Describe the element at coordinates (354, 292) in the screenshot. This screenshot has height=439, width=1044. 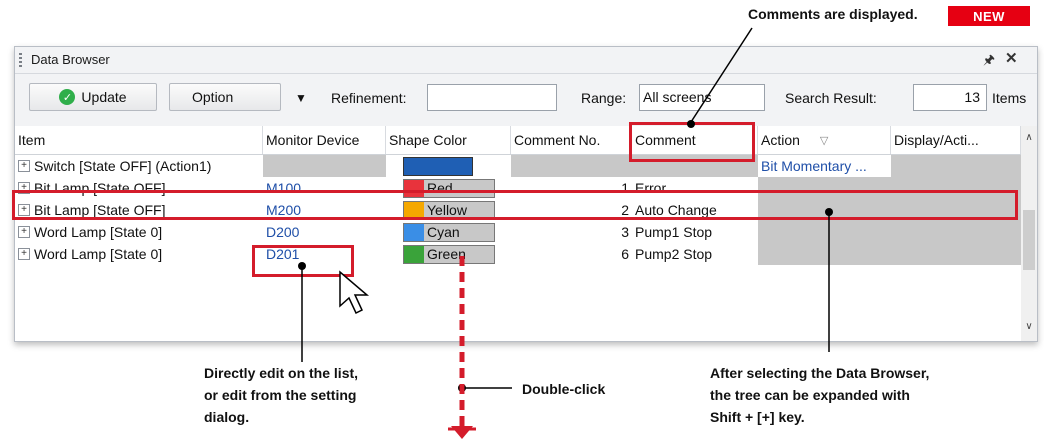
I see `mouse-cursor-icon` at that location.